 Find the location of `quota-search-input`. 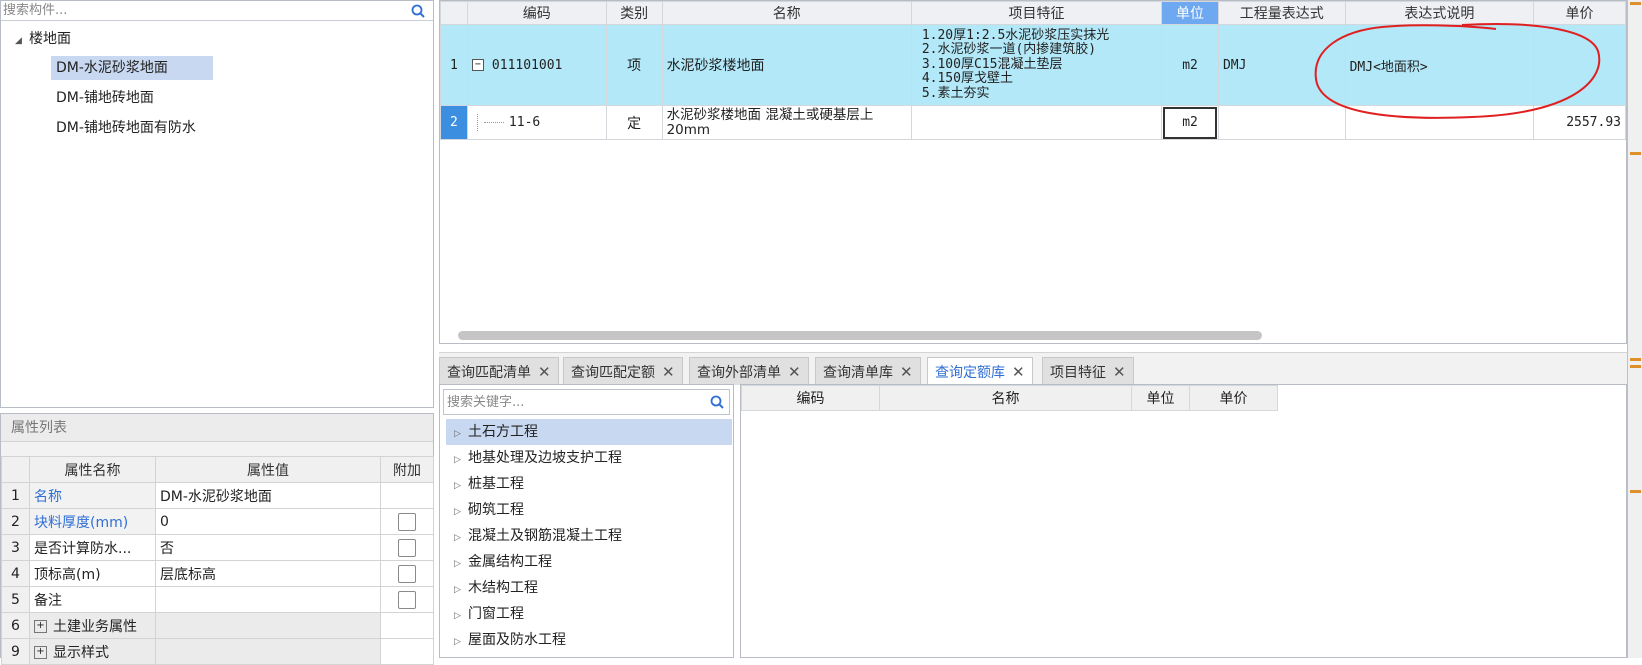

quota-search-input is located at coordinates (572, 402).